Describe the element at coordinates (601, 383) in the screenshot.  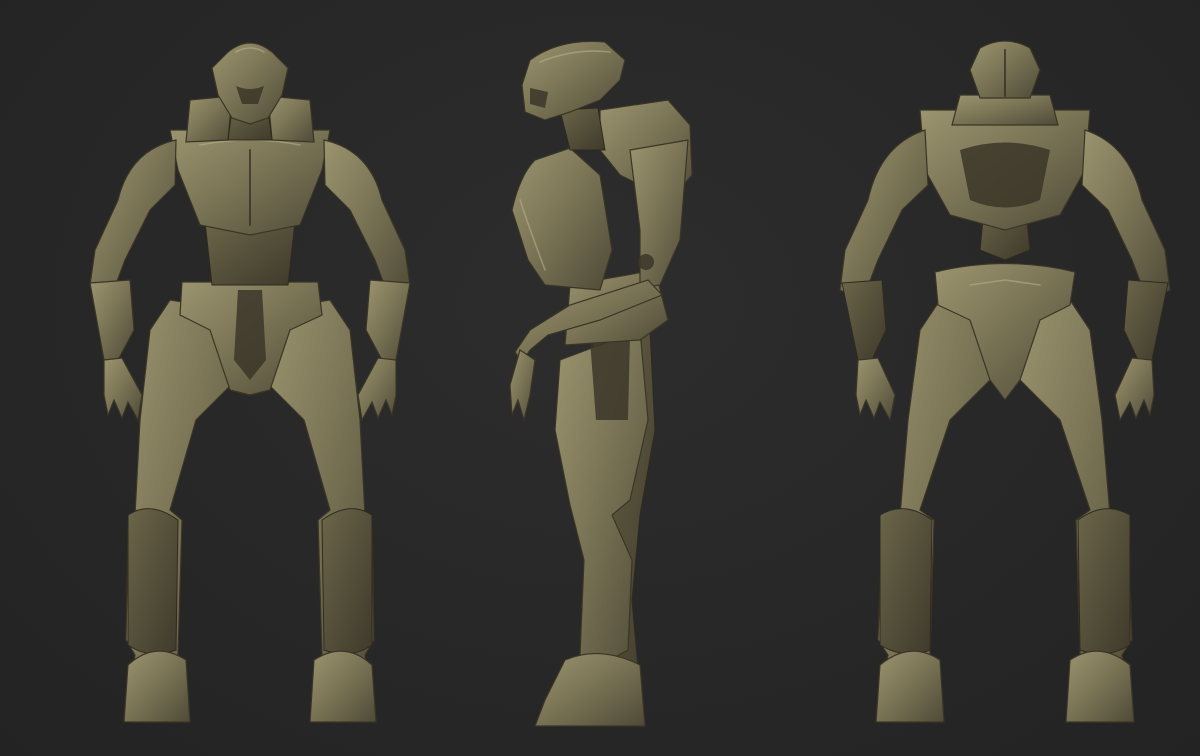
I see `side-view-figure` at that location.